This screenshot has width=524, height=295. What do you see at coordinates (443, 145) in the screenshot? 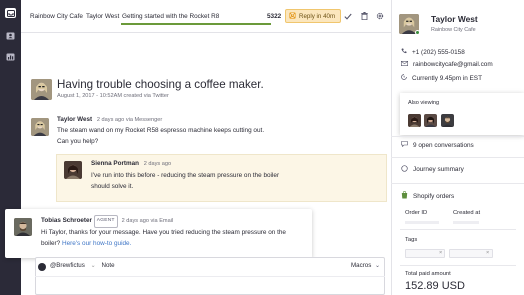
I see `open-conversations-label: 9 open conversations` at bounding box center [443, 145].